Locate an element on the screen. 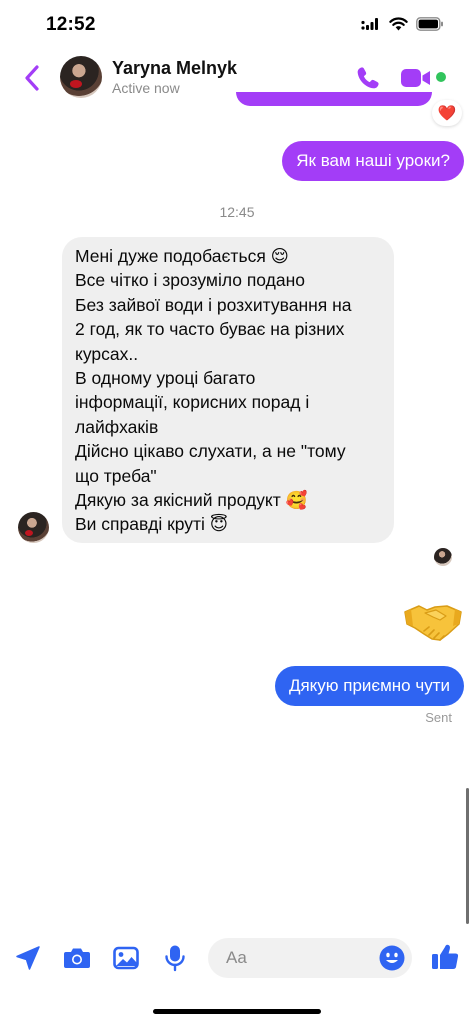  thumbs-up-icon is located at coordinates (445, 957).